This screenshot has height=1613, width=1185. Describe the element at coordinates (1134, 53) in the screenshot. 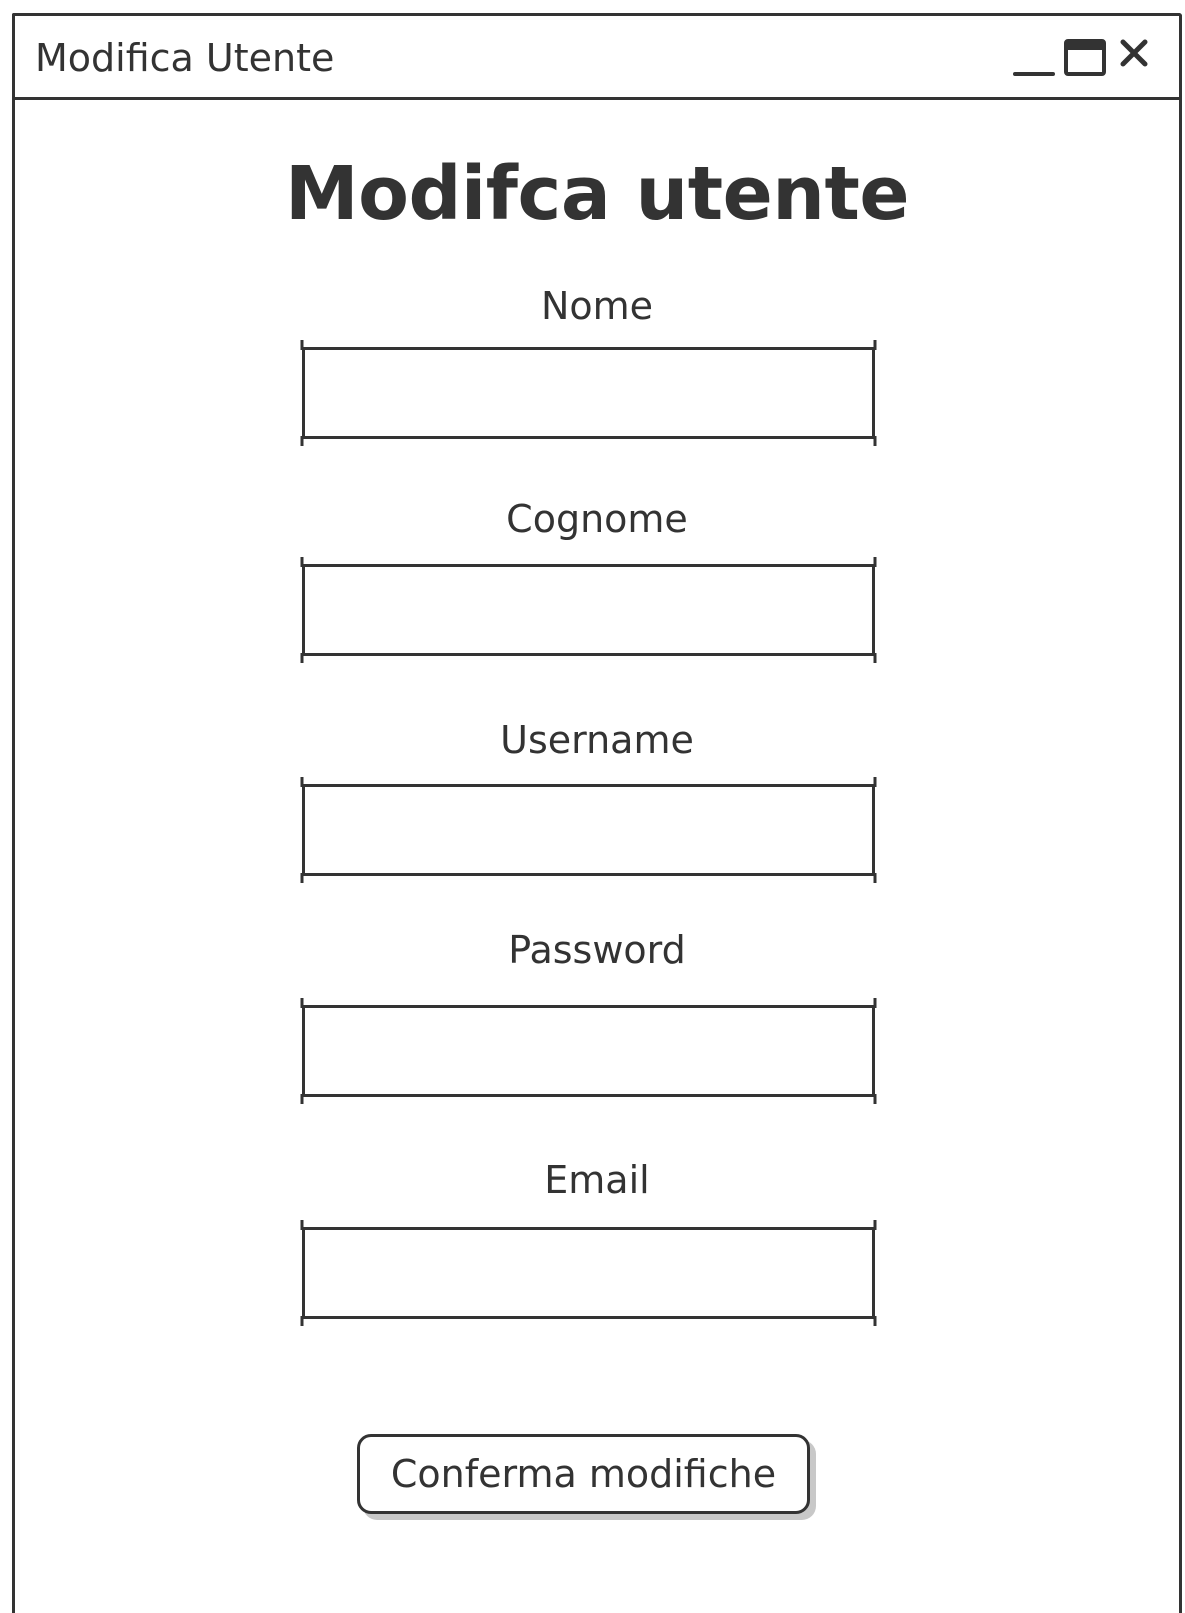

I see `close-icon` at that location.